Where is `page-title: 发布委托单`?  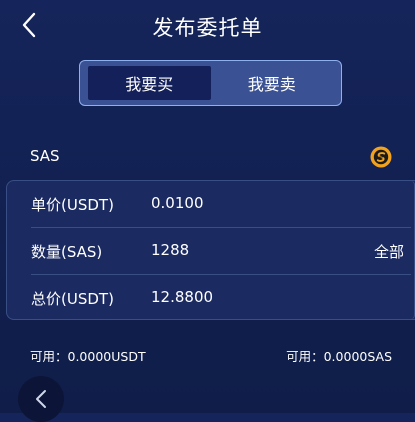
page-title: 发布委托单 is located at coordinates (207, 28).